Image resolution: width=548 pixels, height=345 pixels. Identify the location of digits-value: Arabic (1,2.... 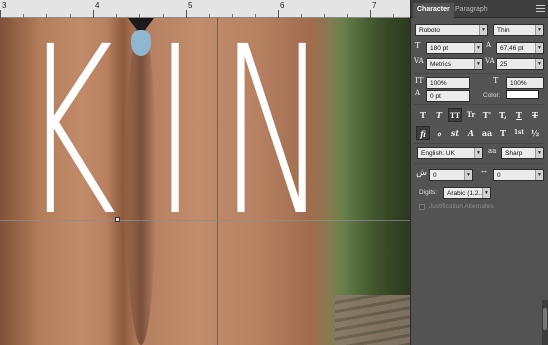
(465, 193).